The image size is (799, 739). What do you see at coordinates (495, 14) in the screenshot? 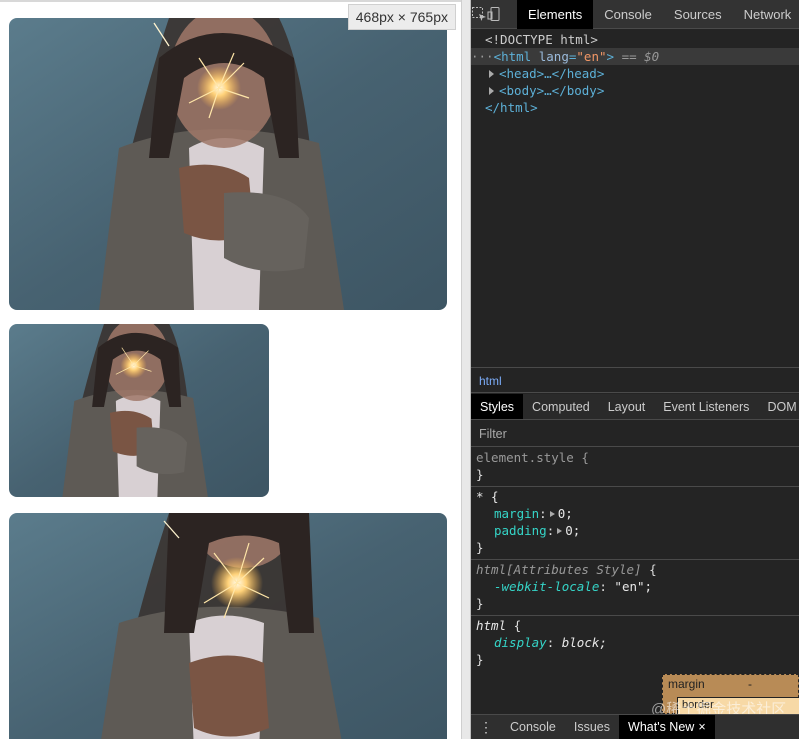
I see `device-toolbar-icon` at bounding box center [495, 14].